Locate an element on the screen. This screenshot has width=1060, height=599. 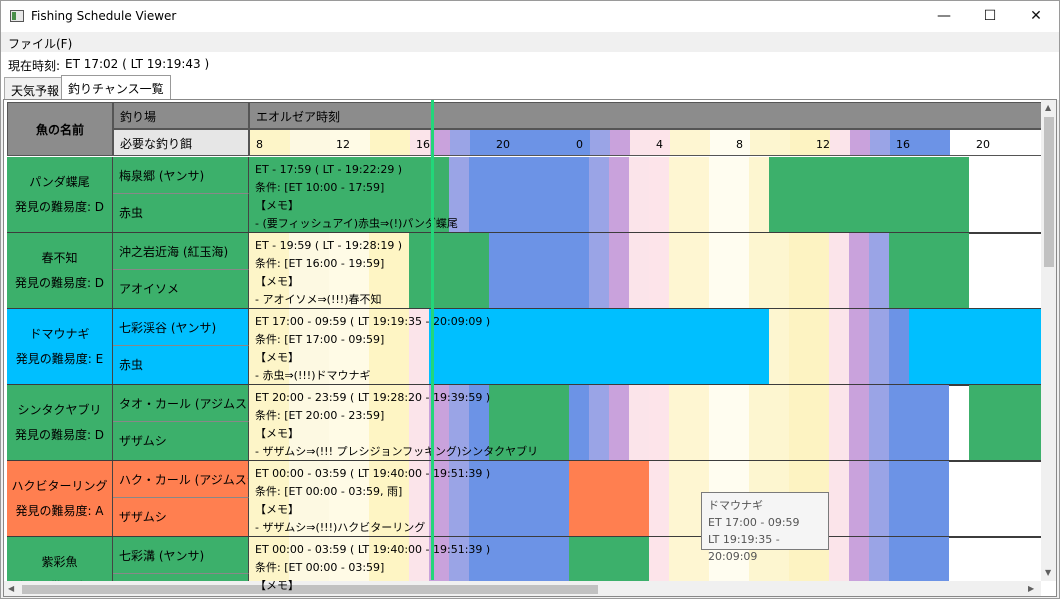
info-line: - (要フィッシュアイ)赤虫⇒(!)パンダ蝶尾 is located at coordinates (356, 223).